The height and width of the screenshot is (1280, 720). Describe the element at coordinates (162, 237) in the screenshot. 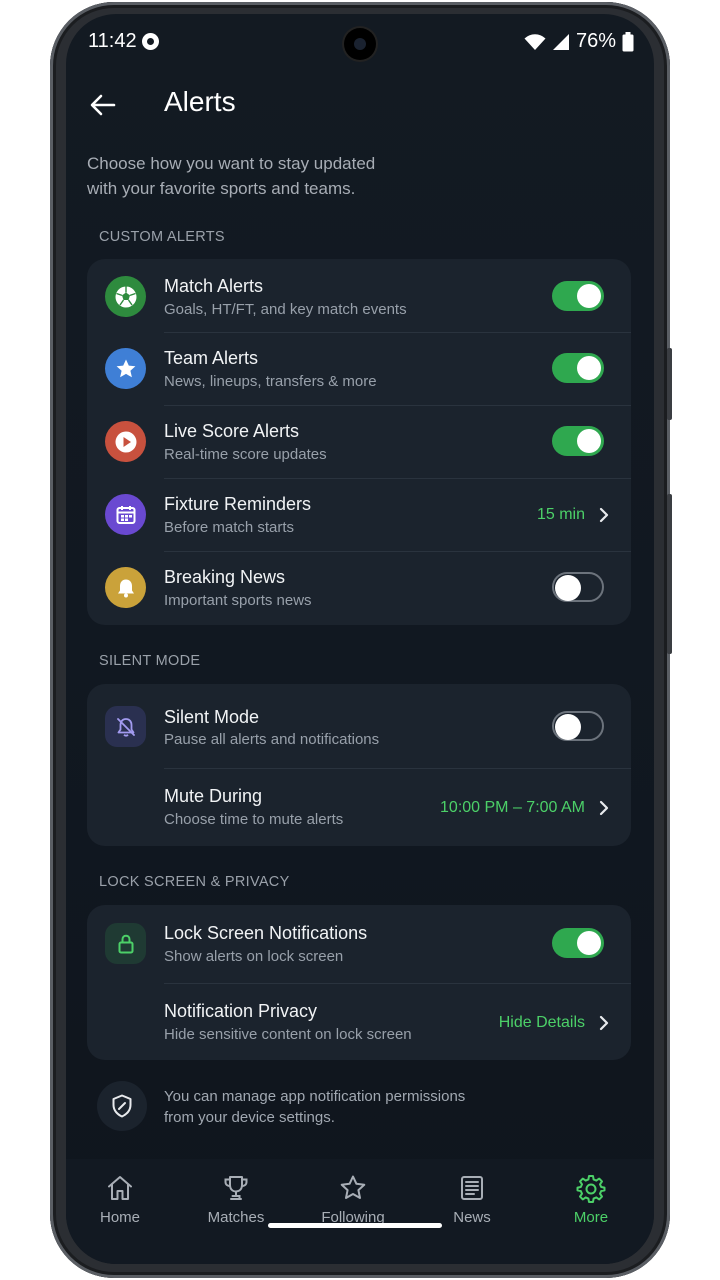

I see `section-label-custom-alerts: CUSTOM ALERTS` at that location.